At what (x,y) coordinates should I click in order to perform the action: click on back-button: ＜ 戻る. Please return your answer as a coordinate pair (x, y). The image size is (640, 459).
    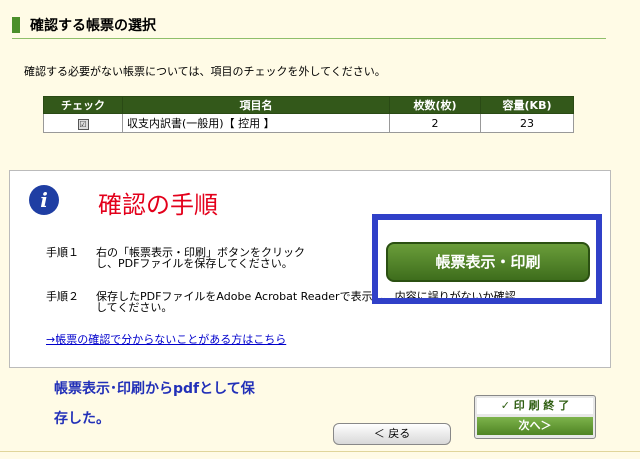
    Looking at the image, I should click on (392, 434).